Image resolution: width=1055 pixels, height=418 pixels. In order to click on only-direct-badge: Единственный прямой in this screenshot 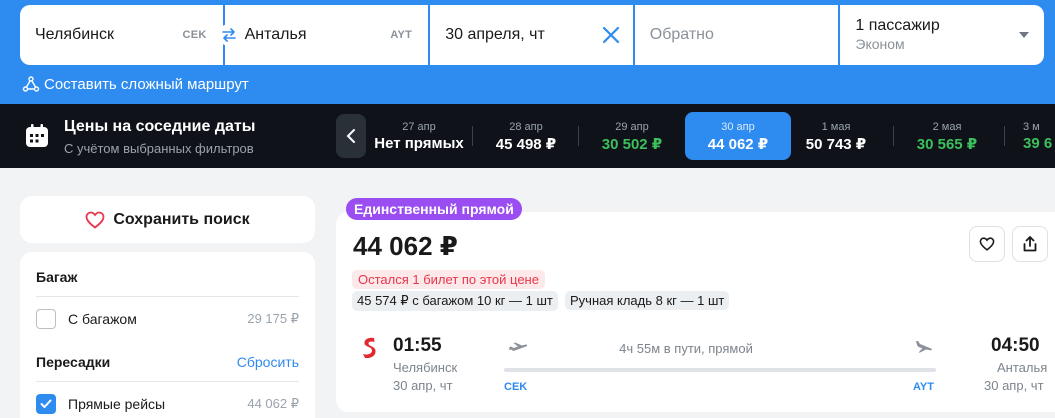, I will do `click(434, 209)`.